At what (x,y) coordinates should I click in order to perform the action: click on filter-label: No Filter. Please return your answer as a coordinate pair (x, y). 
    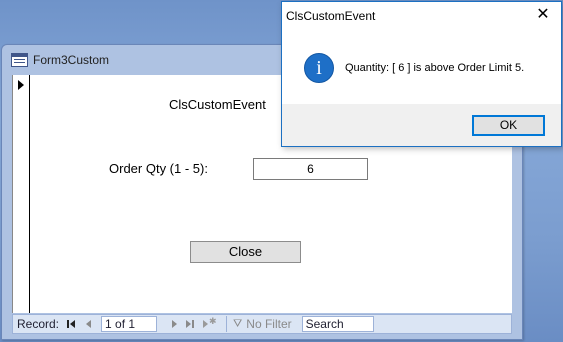
    Looking at the image, I should click on (269, 324).